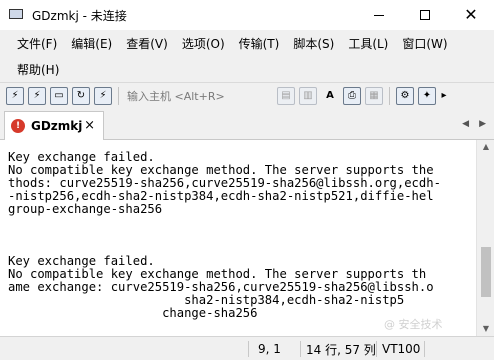  Describe the element at coordinates (427, 95) in the screenshot. I see `global-options-icon: ✦` at that location.